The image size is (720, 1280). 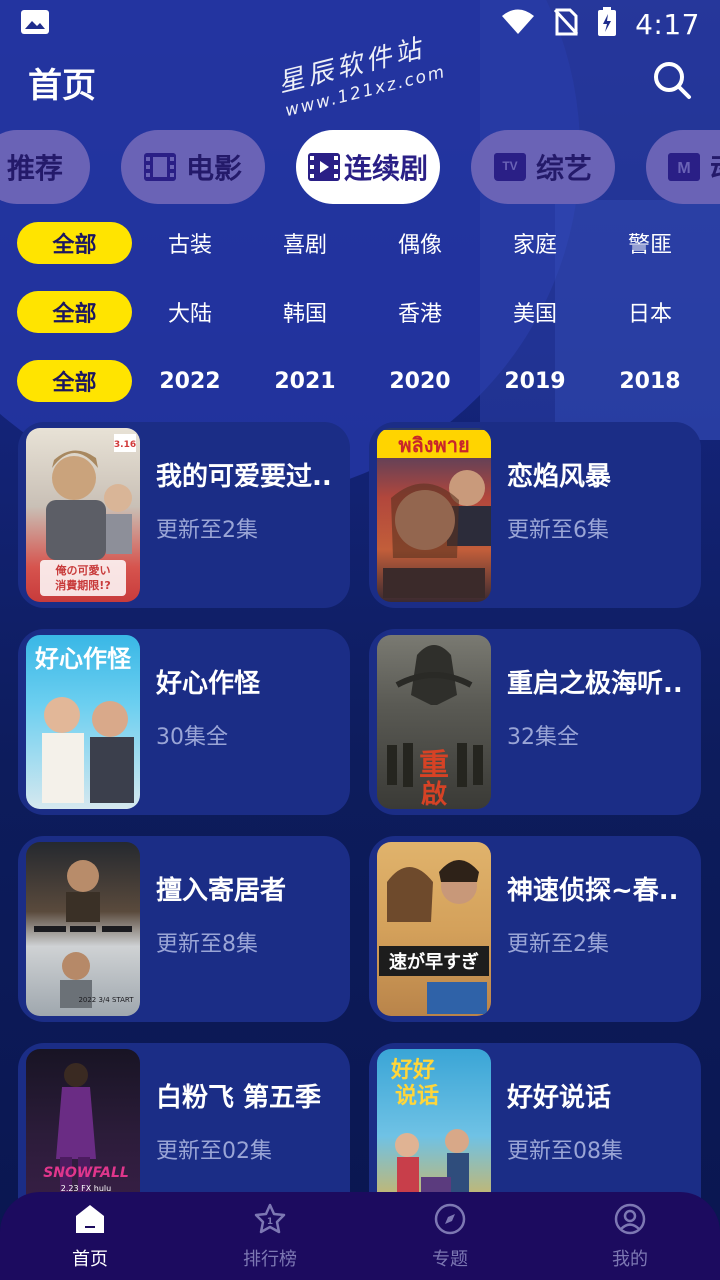 I want to click on nav-topics: 专题, so click(x=450, y=1236).